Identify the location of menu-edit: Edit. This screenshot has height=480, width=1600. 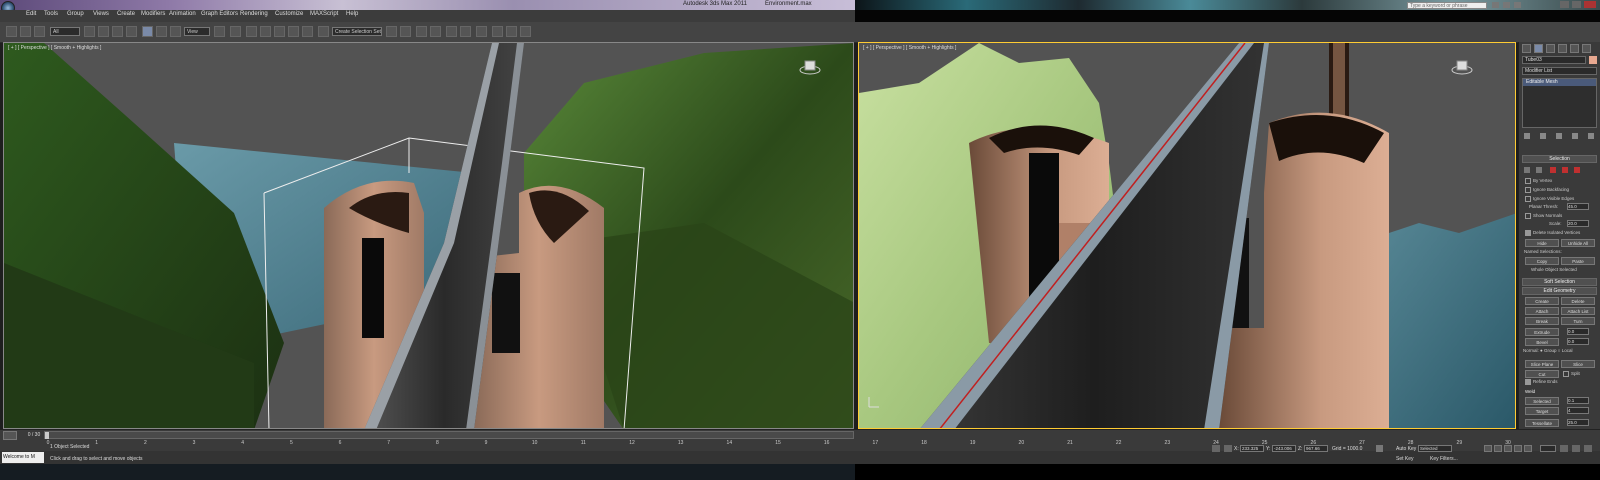
(31, 14).